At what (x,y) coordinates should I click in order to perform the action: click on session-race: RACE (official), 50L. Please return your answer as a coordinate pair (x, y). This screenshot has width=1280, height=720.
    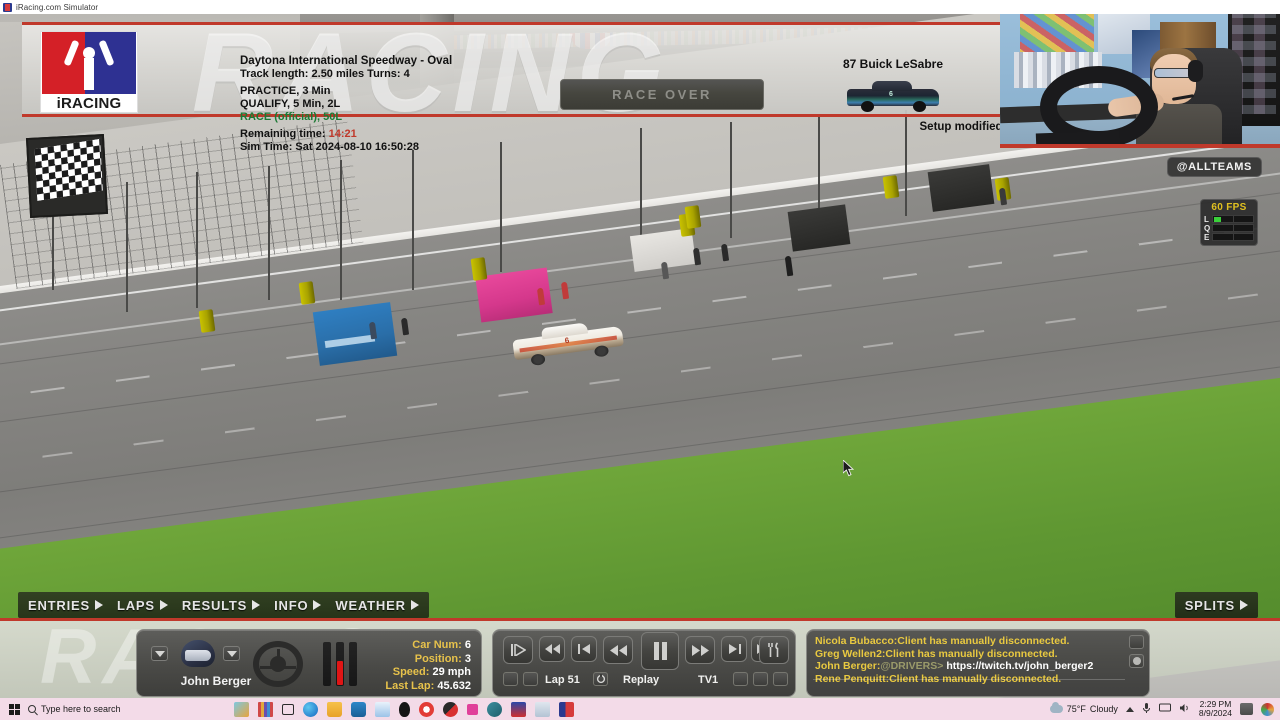
    Looking at the image, I should click on (291, 117).